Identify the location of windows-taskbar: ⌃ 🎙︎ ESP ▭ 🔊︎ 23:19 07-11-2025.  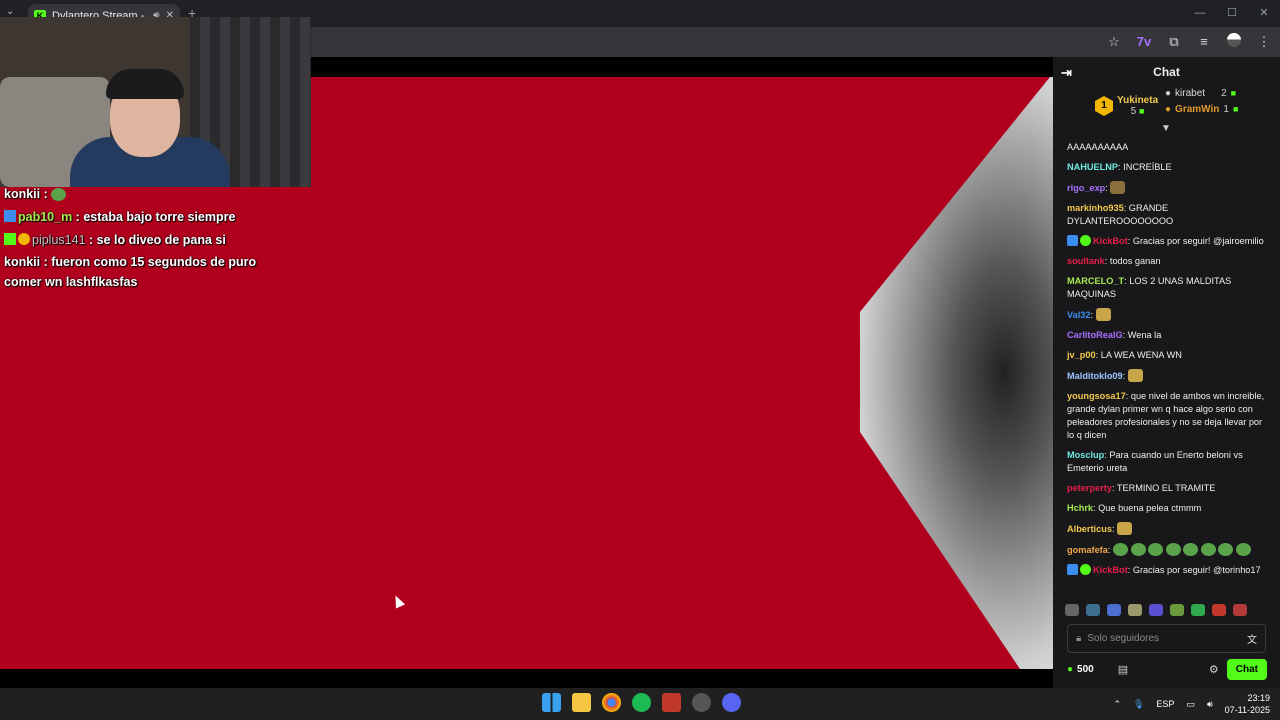
(640, 704).